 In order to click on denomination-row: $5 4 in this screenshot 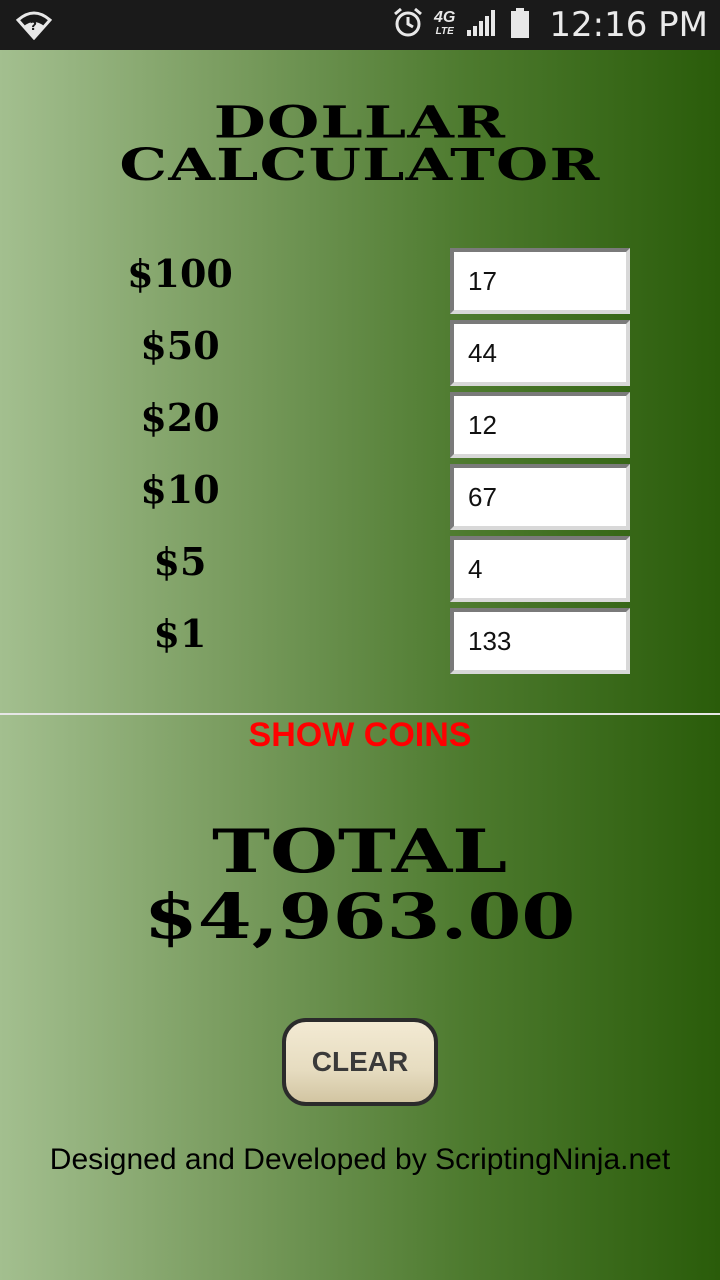, I will do `click(360, 569)`.